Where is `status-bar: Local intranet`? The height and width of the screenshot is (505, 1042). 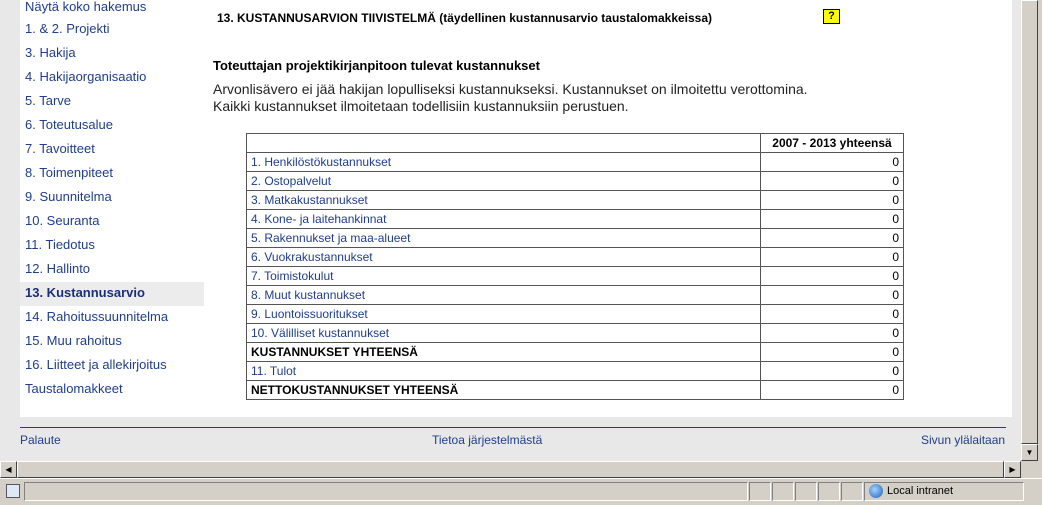
status-bar: Local intranet is located at coordinates (521, 491).